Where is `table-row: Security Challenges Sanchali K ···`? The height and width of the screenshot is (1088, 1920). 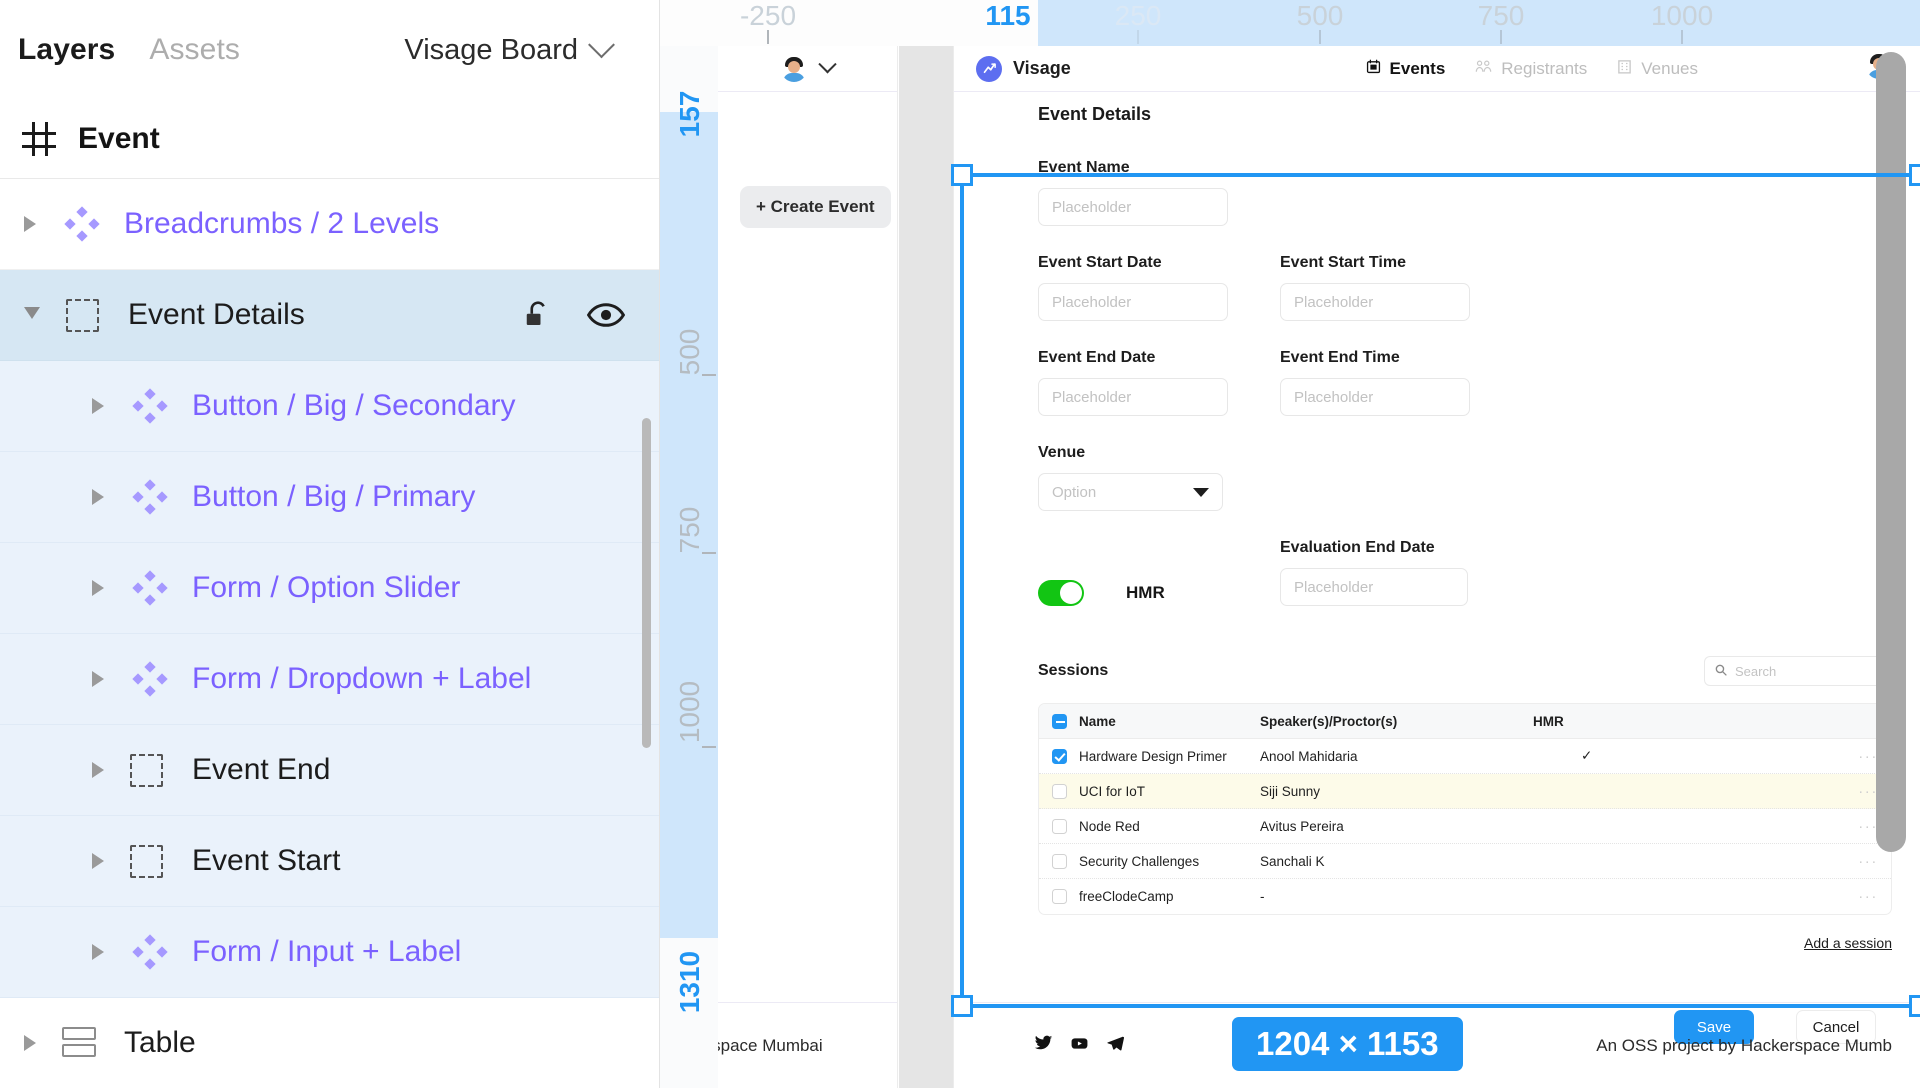
table-row: Security Challenges Sanchali K ··· is located at coordinates (1465, 861).